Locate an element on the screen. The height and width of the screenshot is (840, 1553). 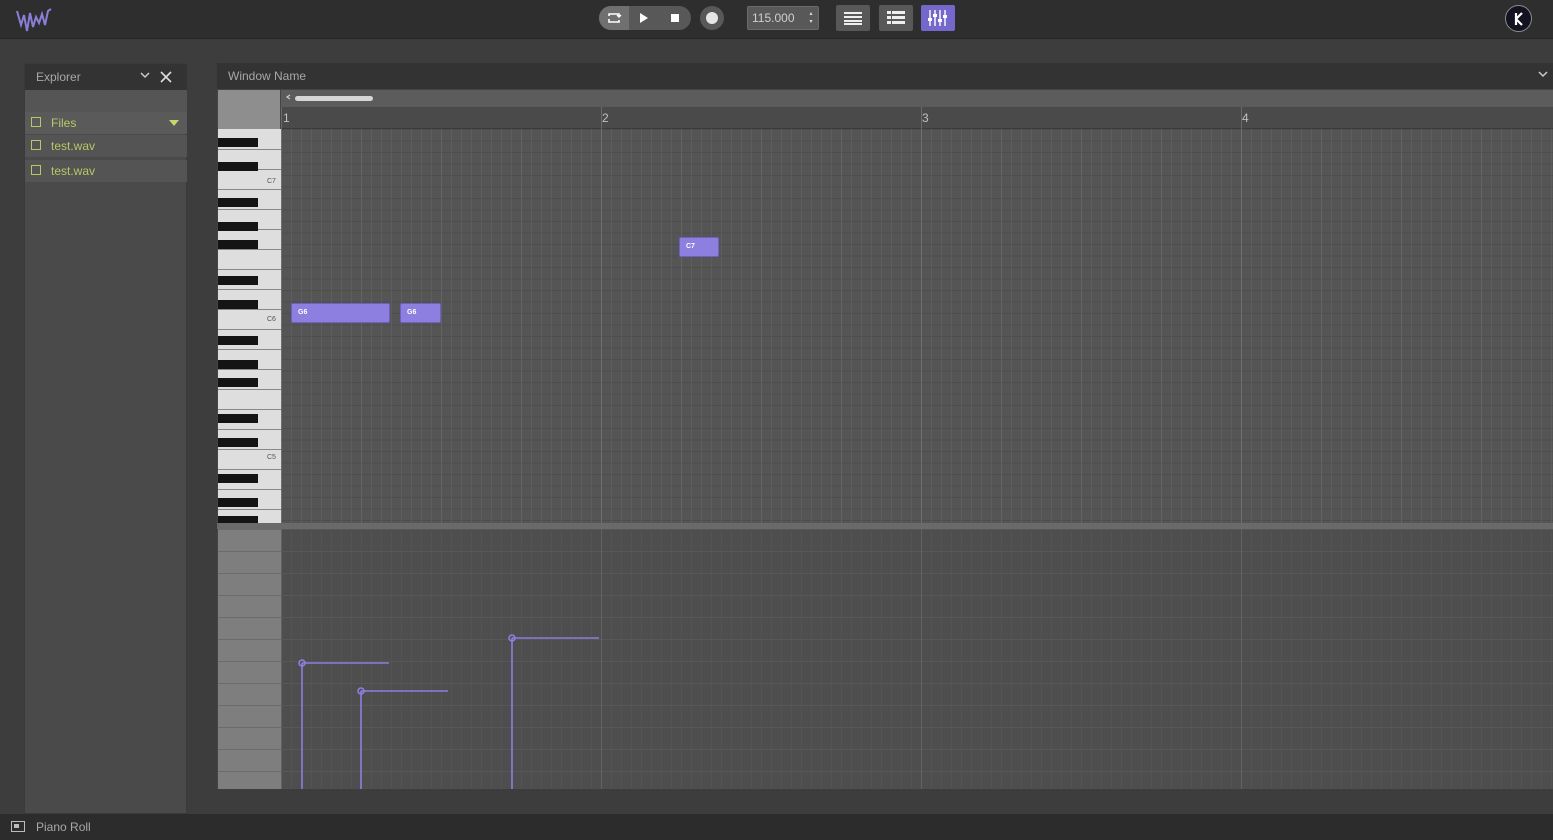
note-label: G6 is located at coordinates (303, 312).